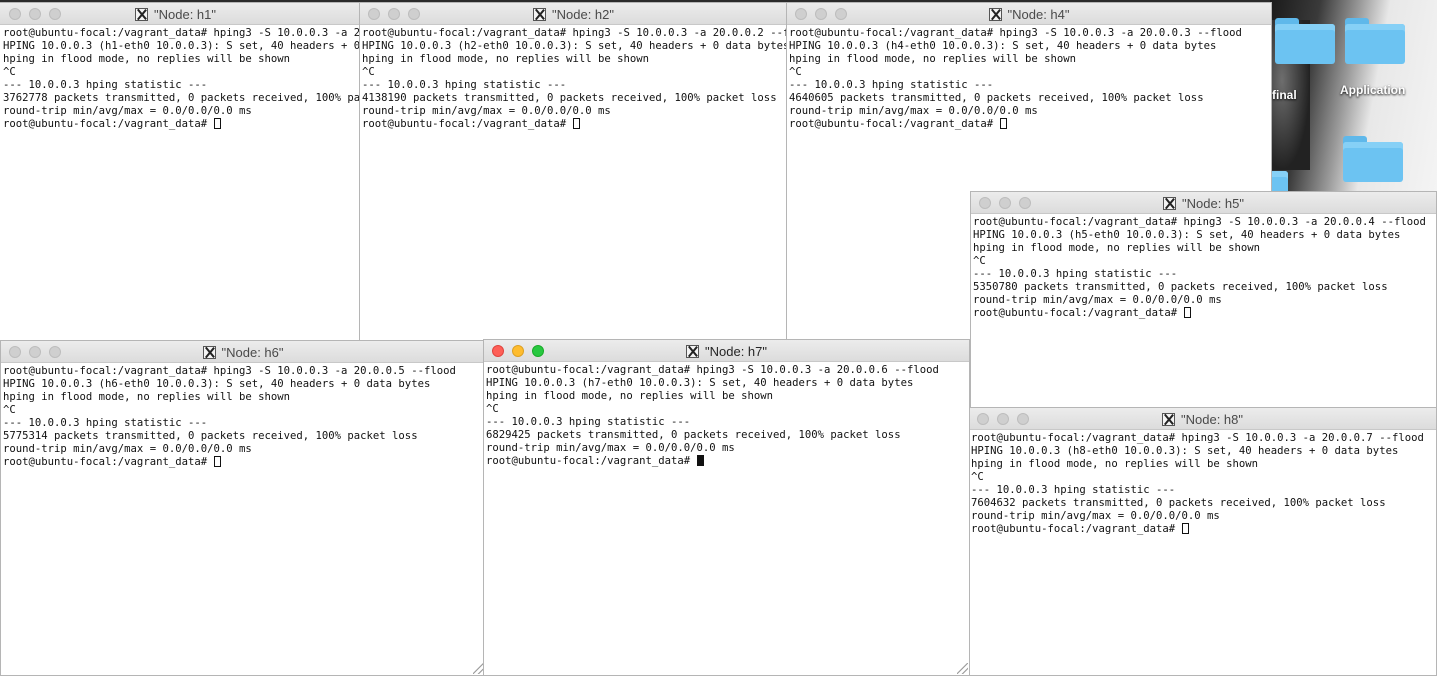  Describe the element at coordinates (736, 351) in the screenshot. I see `window-title: "Node: h7"` at that location.